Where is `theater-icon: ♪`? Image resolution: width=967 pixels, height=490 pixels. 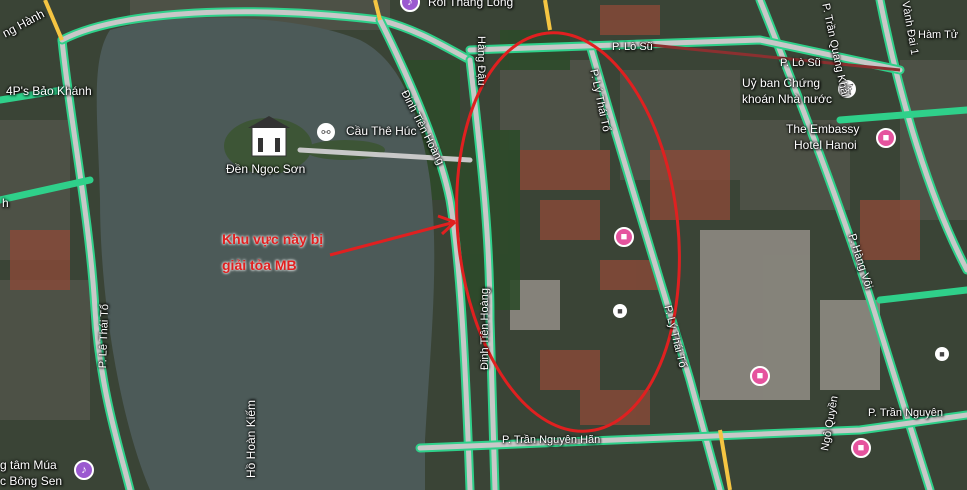 theater-icon: ♪ is located at coordinates (84, 470).